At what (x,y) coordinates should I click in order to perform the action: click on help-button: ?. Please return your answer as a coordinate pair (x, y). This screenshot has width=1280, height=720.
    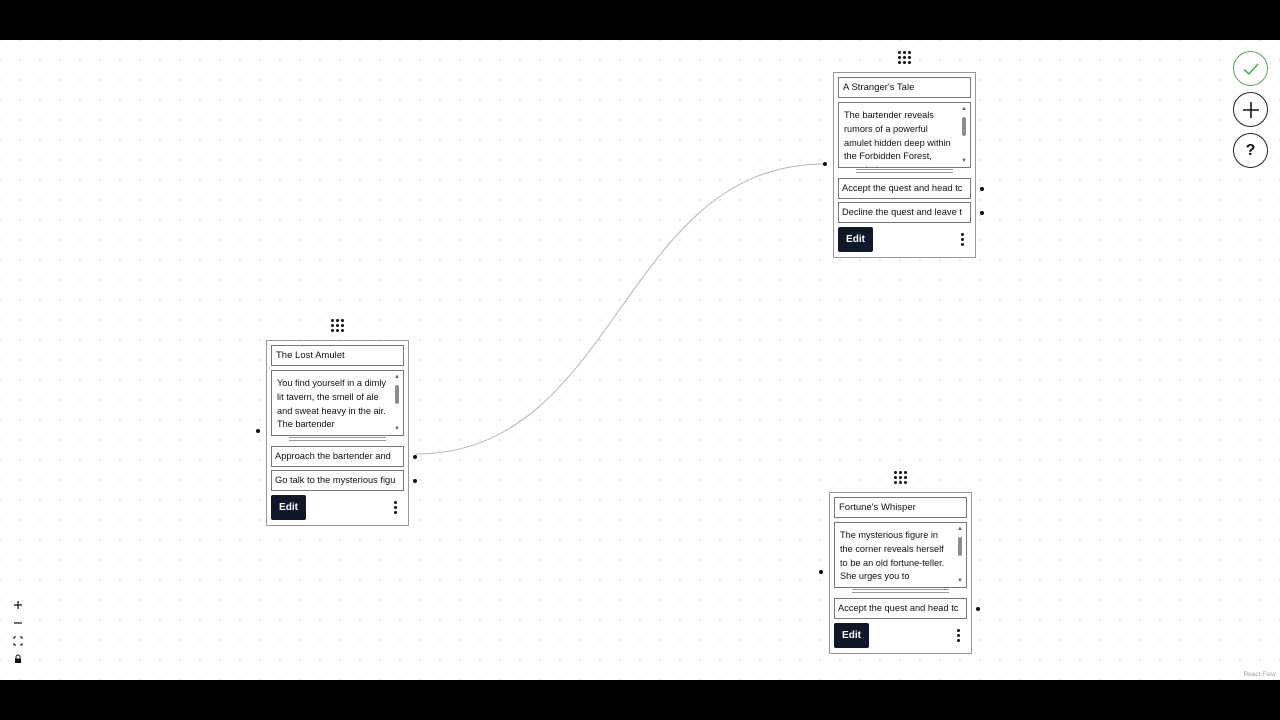
    Looking at the image, I should click on (1250, 150).